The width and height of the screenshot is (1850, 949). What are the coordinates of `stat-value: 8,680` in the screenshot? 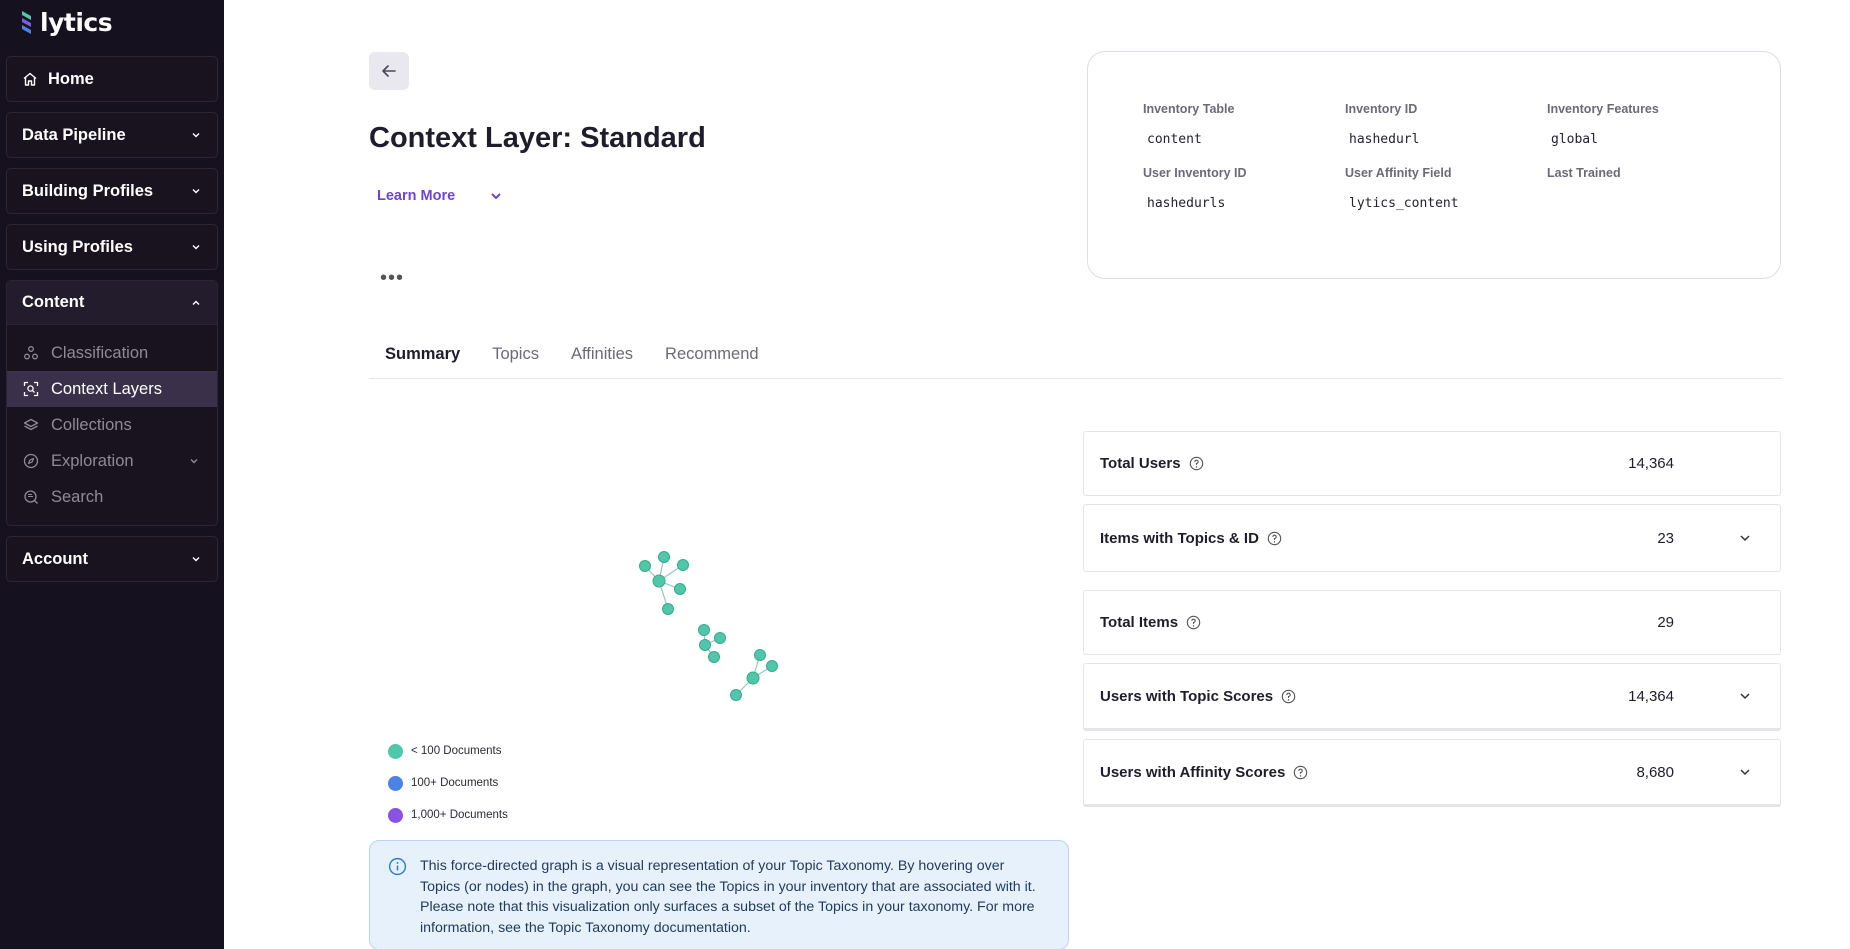 It's located at (1655, 772).